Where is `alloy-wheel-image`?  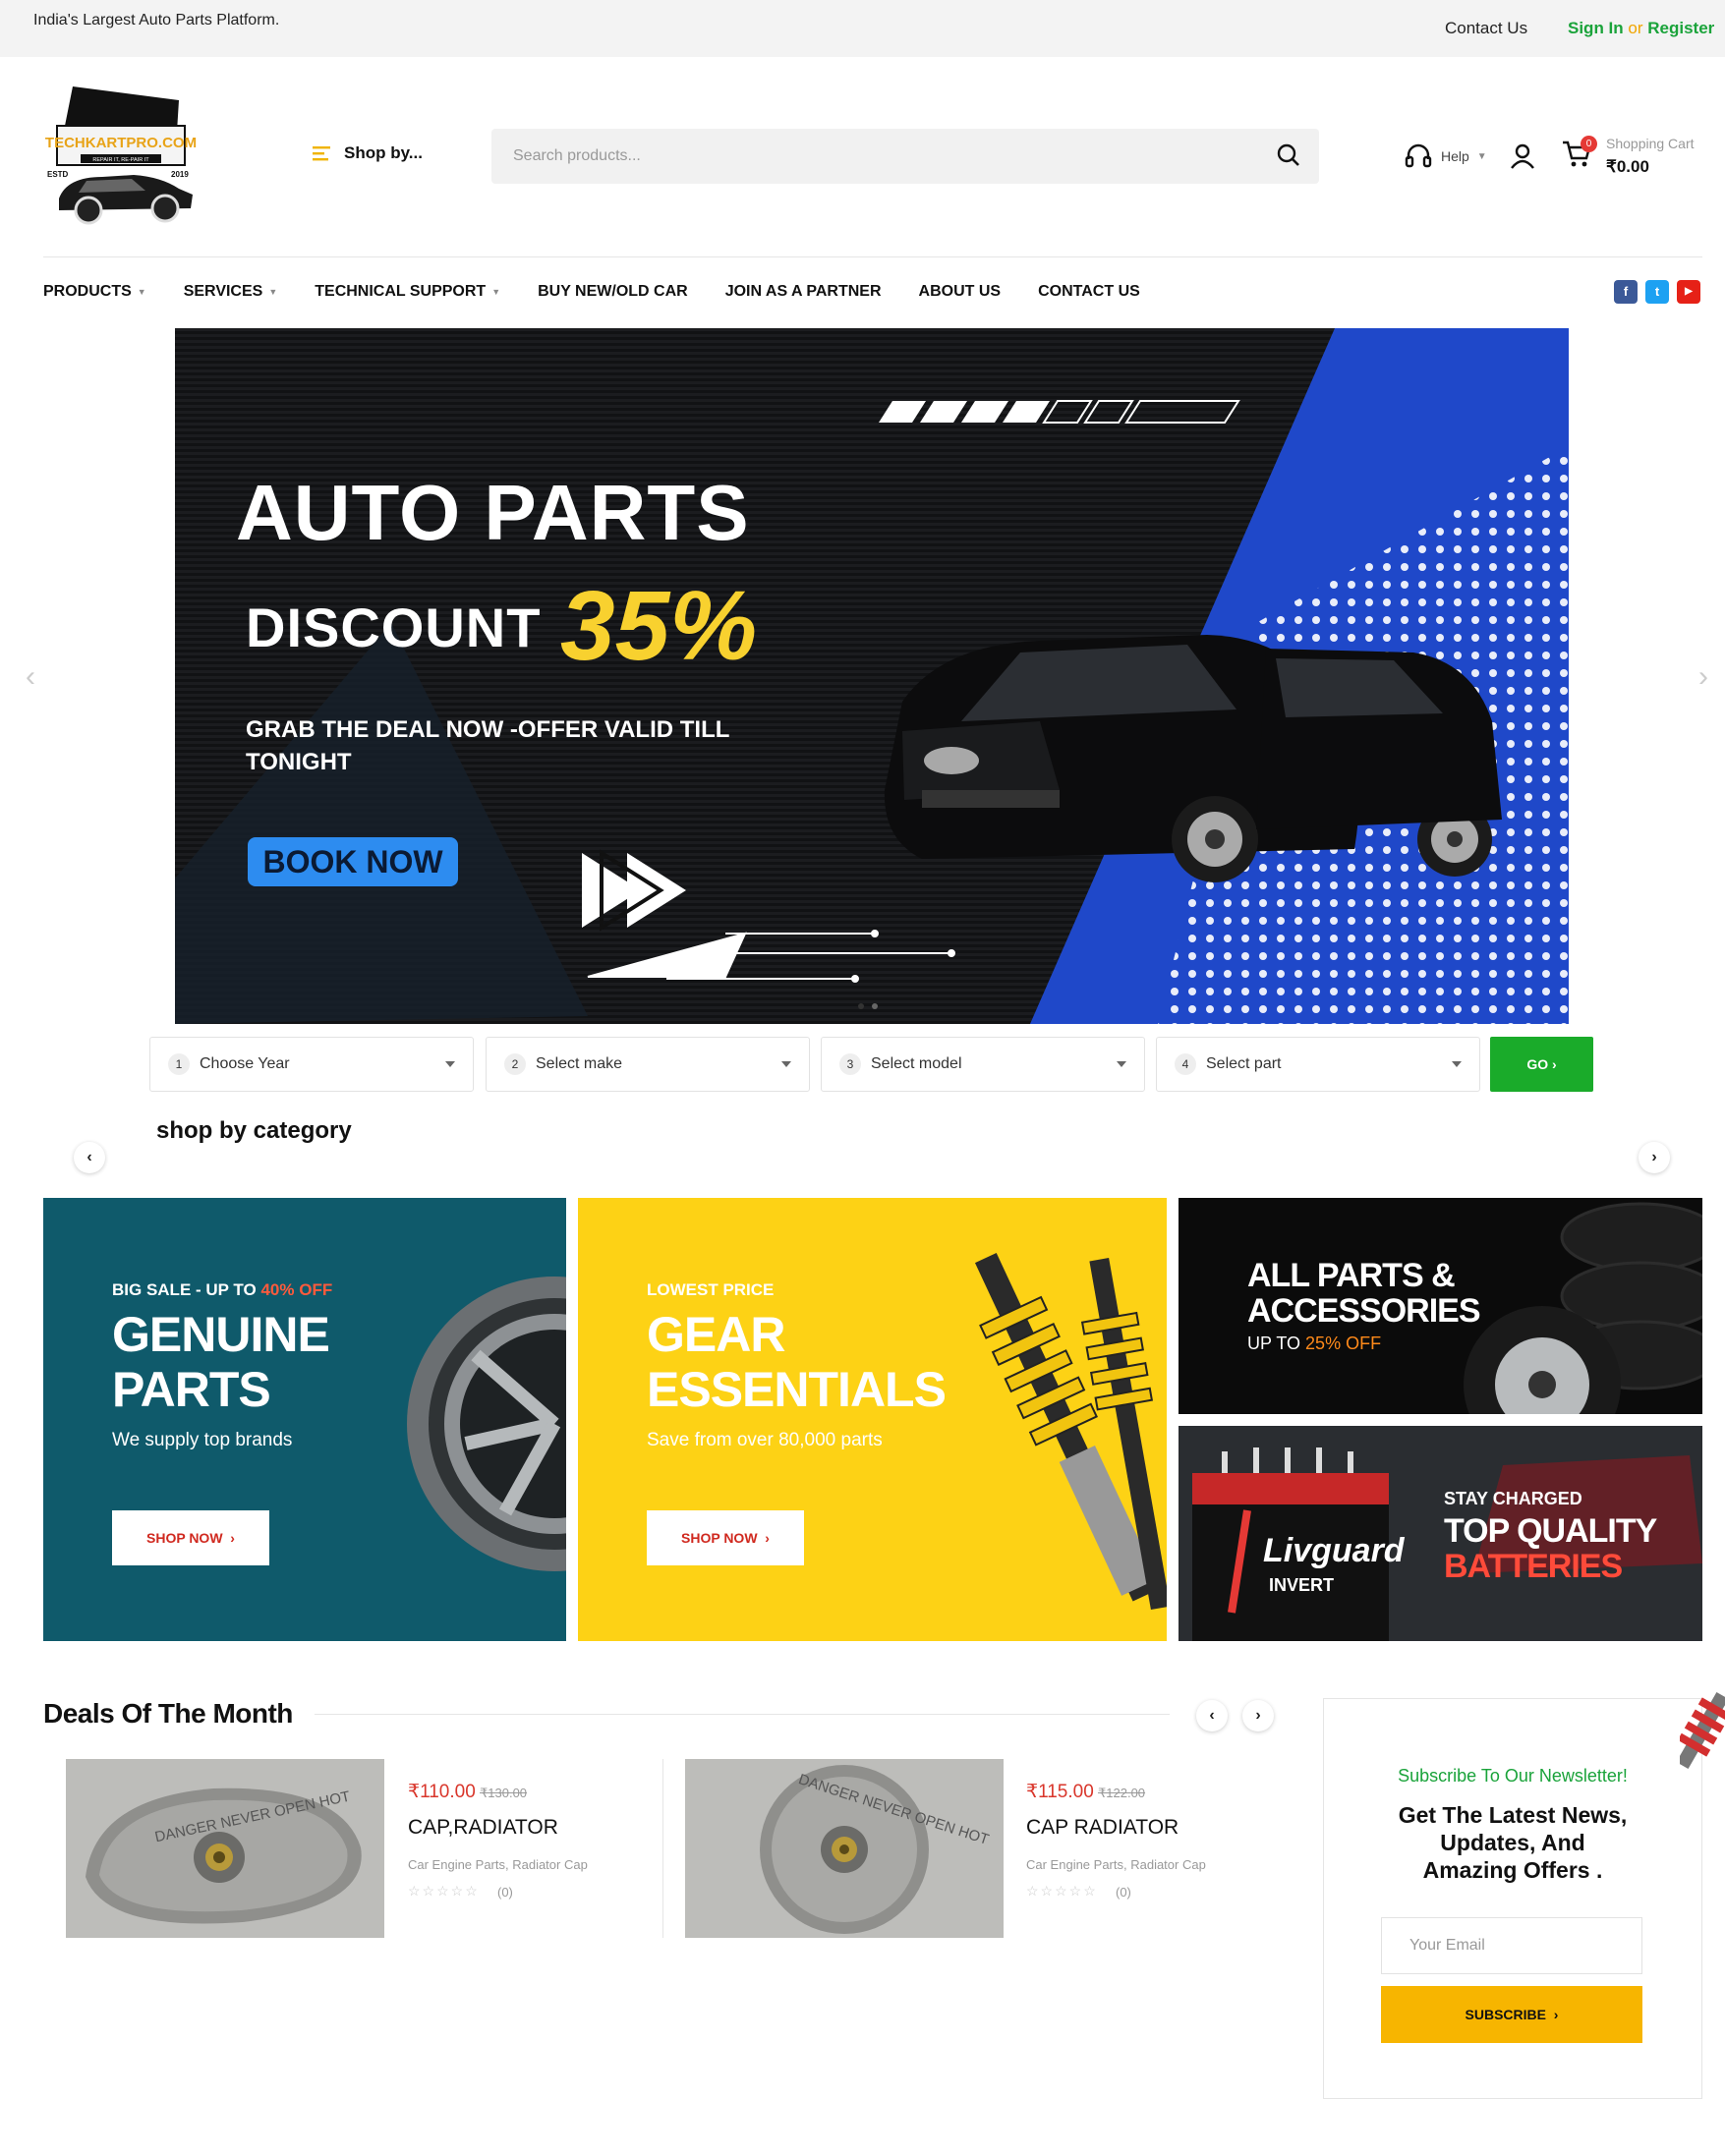 alloy-wheel-image is located at coordinates (486, 1424).